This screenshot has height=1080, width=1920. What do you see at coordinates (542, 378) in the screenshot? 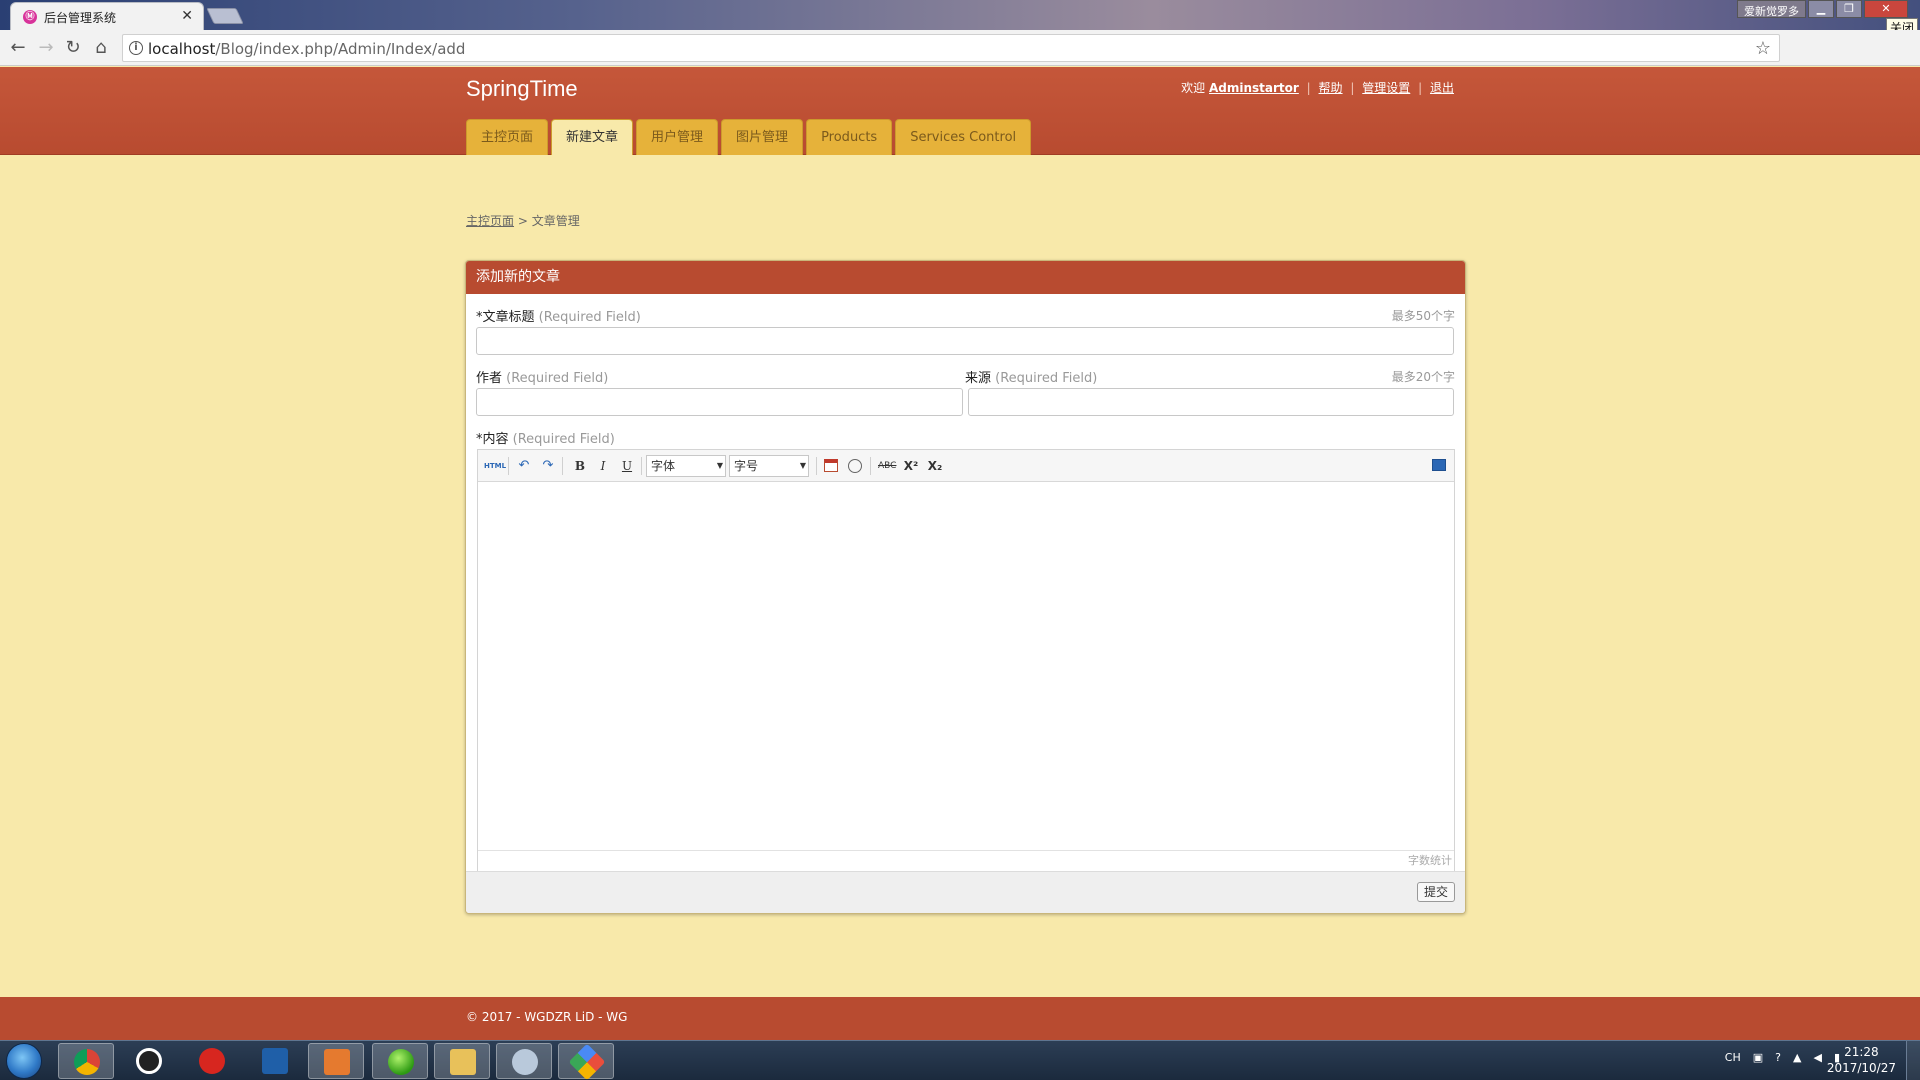
I see `author-label: 作者 (Required Field)` at bounding box center [542, 378].